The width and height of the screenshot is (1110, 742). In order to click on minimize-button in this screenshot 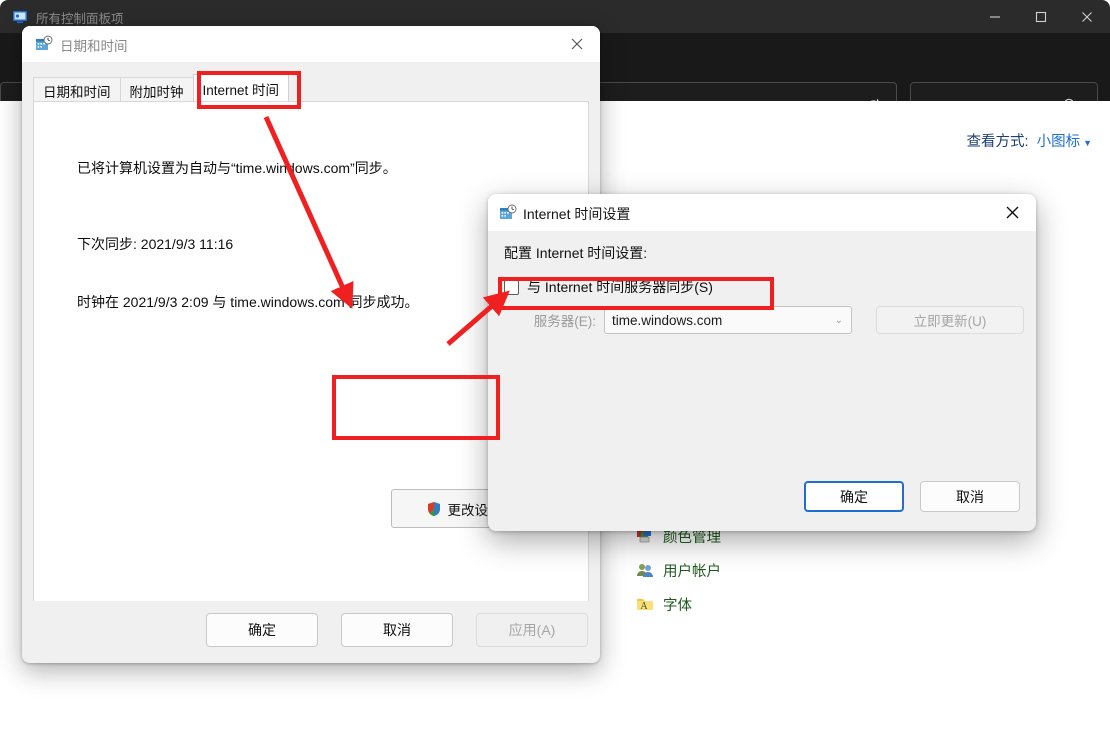, I will do `click(995, 16)`.